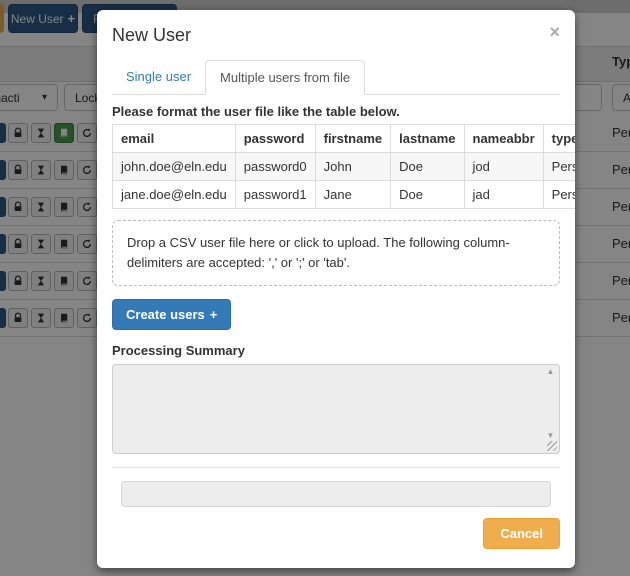 The image size is (630, 576). Describe the element at coordinates (165, 315) in the screenshot. I see `create-users-label: Create users` at that location.